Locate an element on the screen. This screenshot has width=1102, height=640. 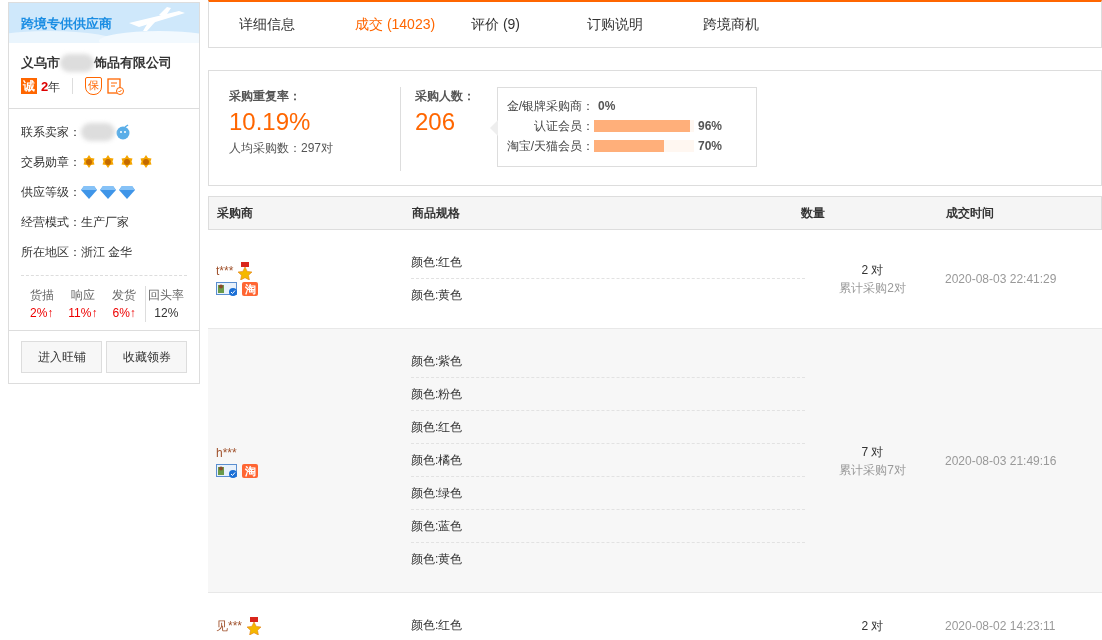
membership-years: 2年 is located at coordinates (51, 86).